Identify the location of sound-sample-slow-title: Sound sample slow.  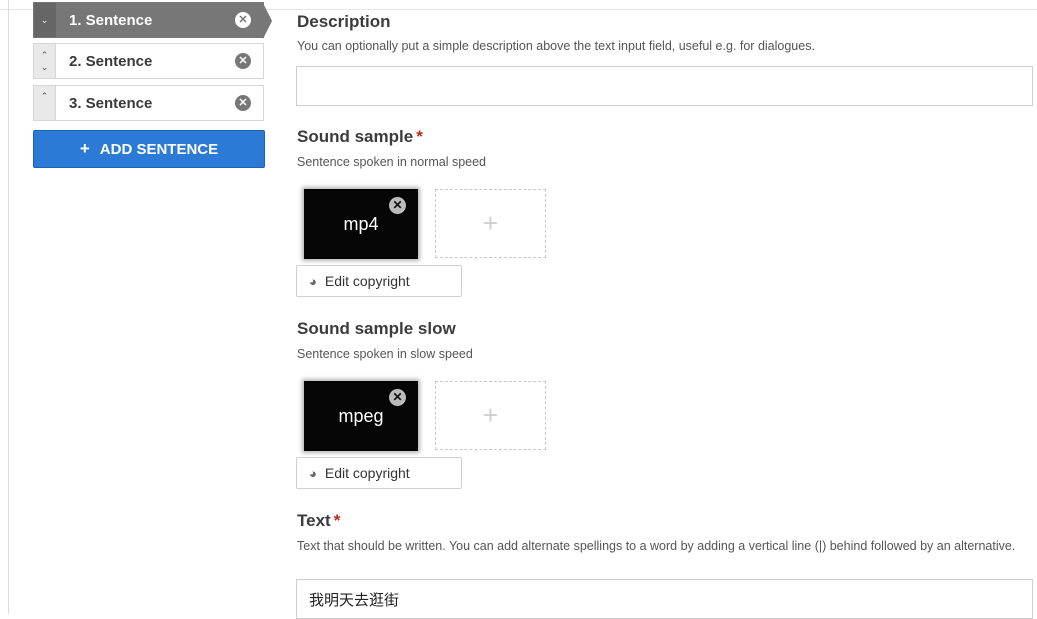
(376, 328).